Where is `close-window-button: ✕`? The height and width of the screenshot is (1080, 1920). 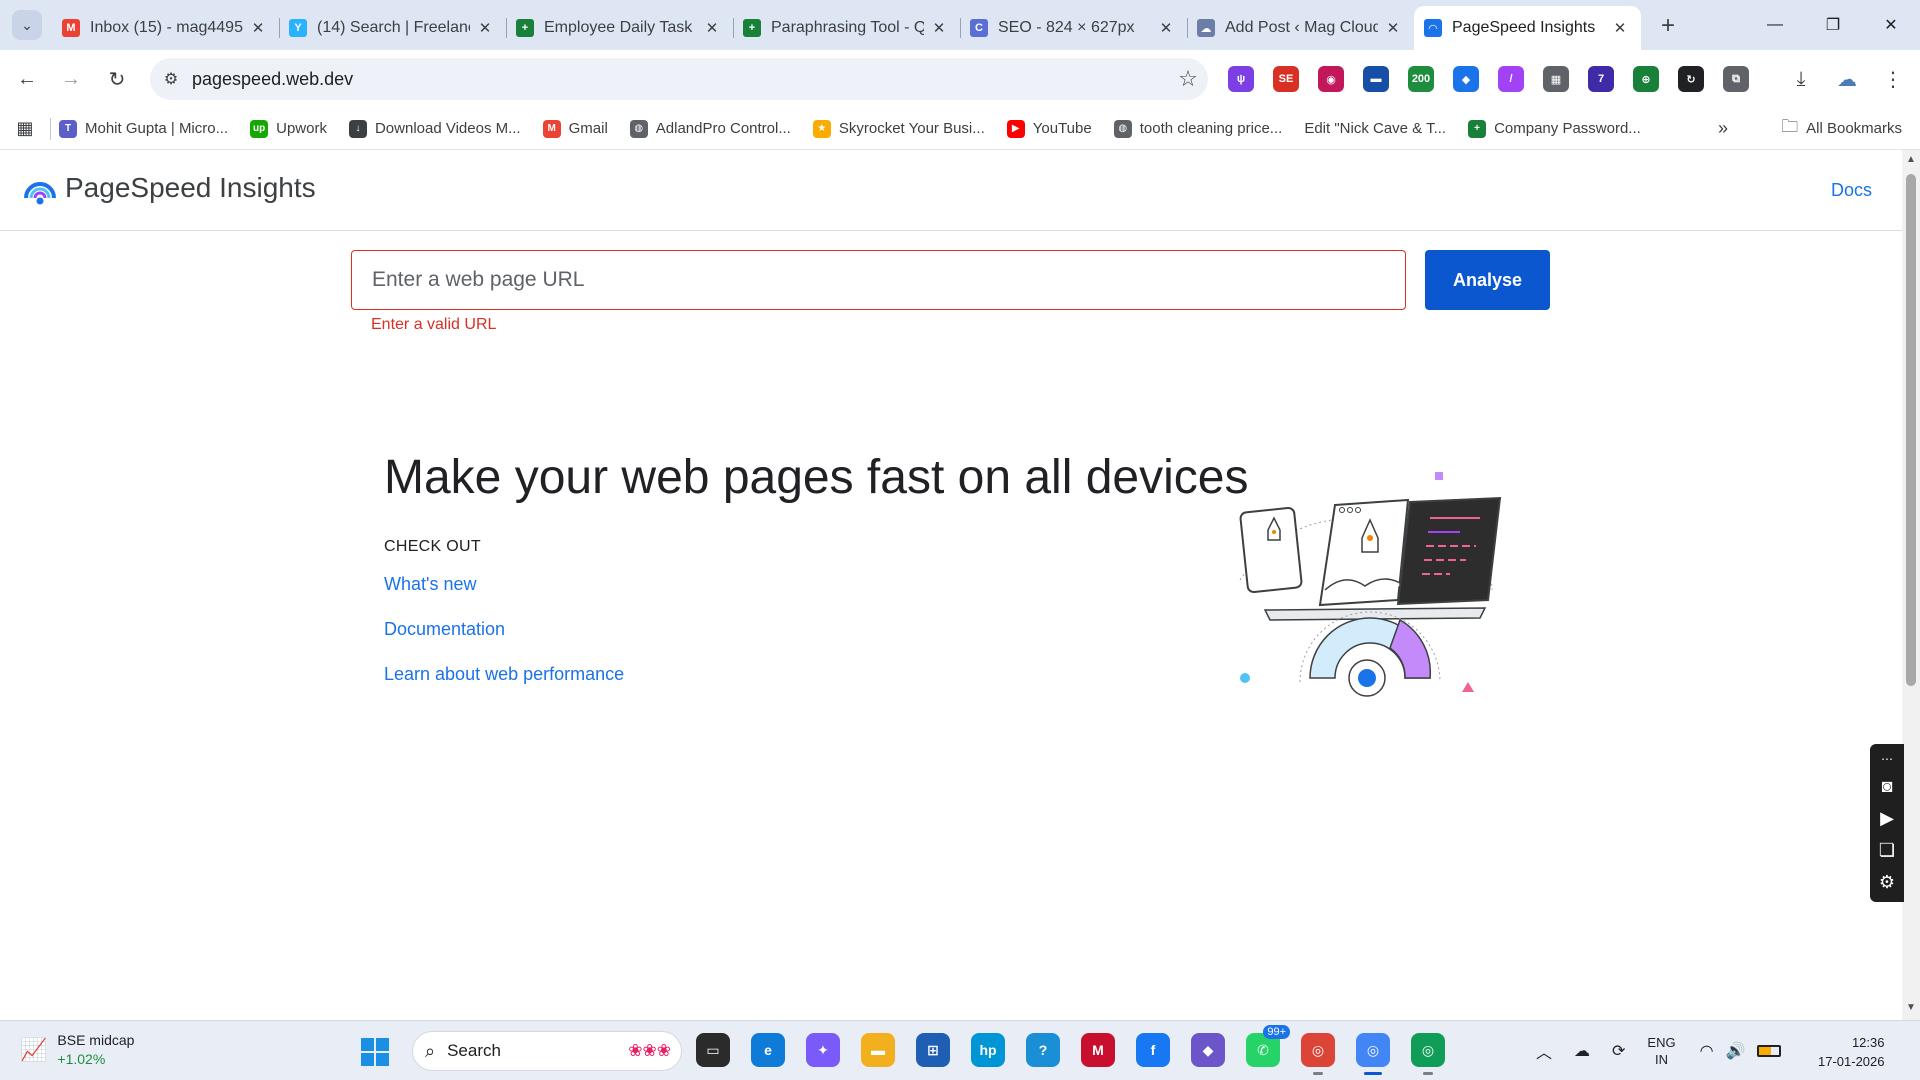 close-window-button: ✕ is located at coordinates (1891, 25).